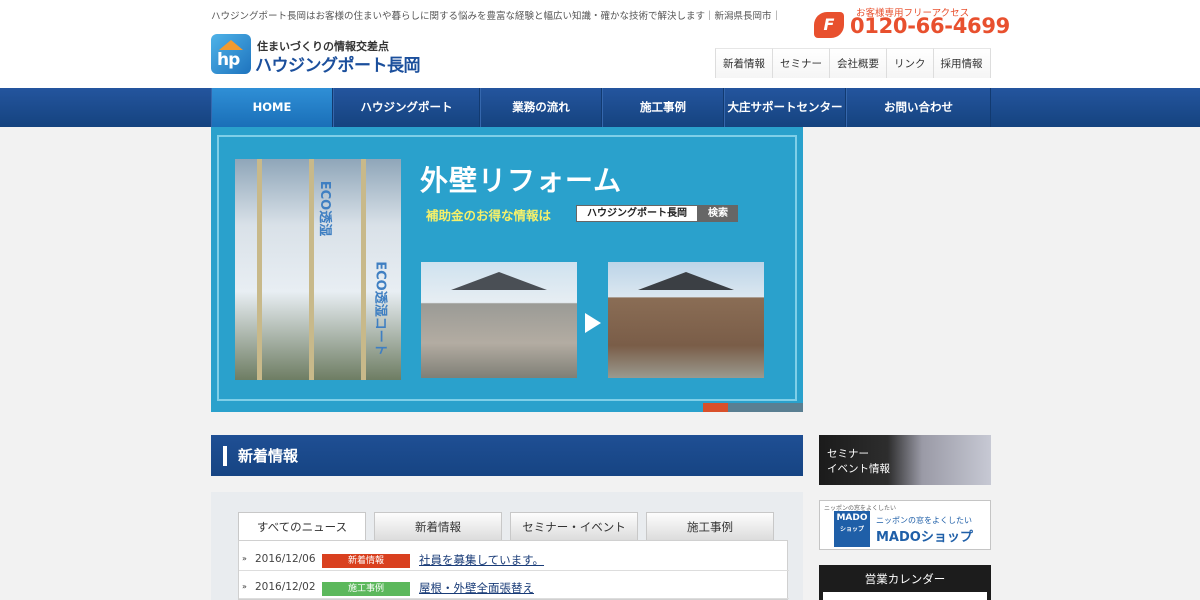 The image size is (1200, 600). I want to click on site-logo: hp 住まいづくりの情報交差点 ハウジングポート長岡, so click(341, 55).